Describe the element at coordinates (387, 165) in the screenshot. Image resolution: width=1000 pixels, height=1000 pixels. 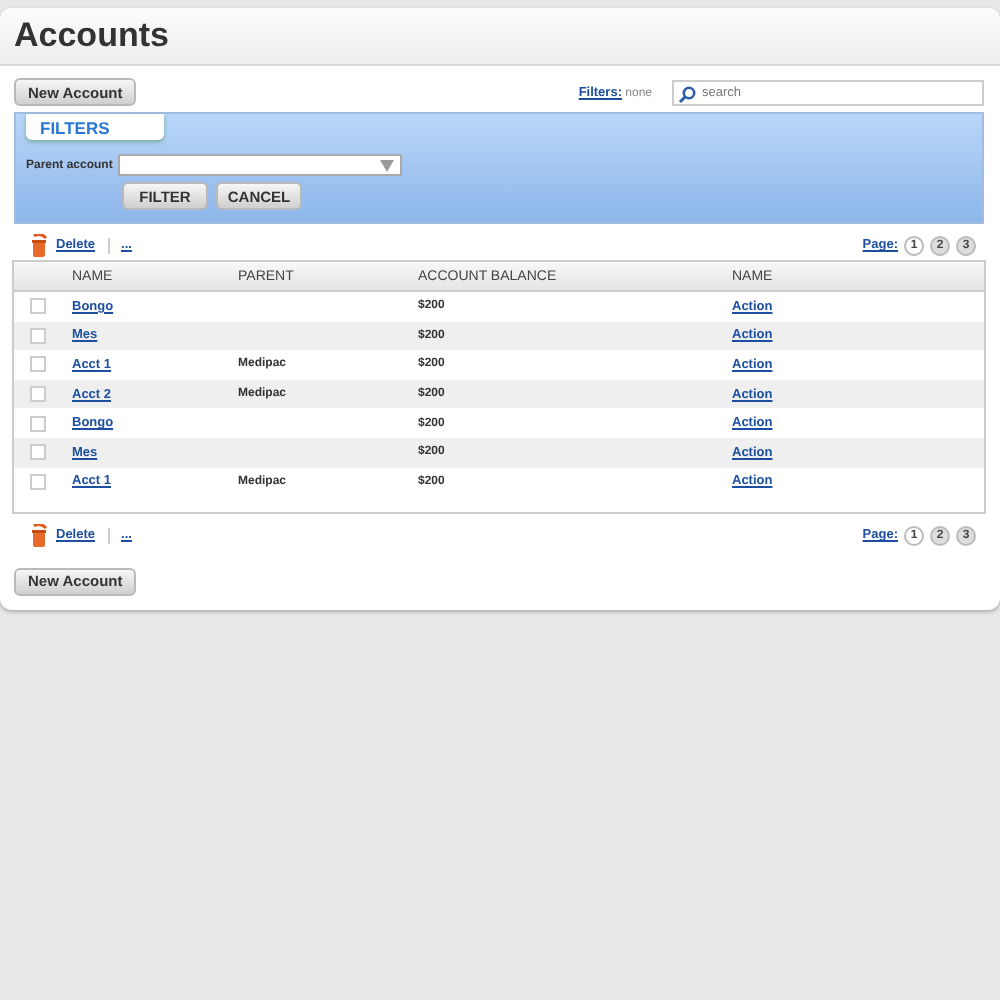
I see `dropdown-arrow-icon` at that location.